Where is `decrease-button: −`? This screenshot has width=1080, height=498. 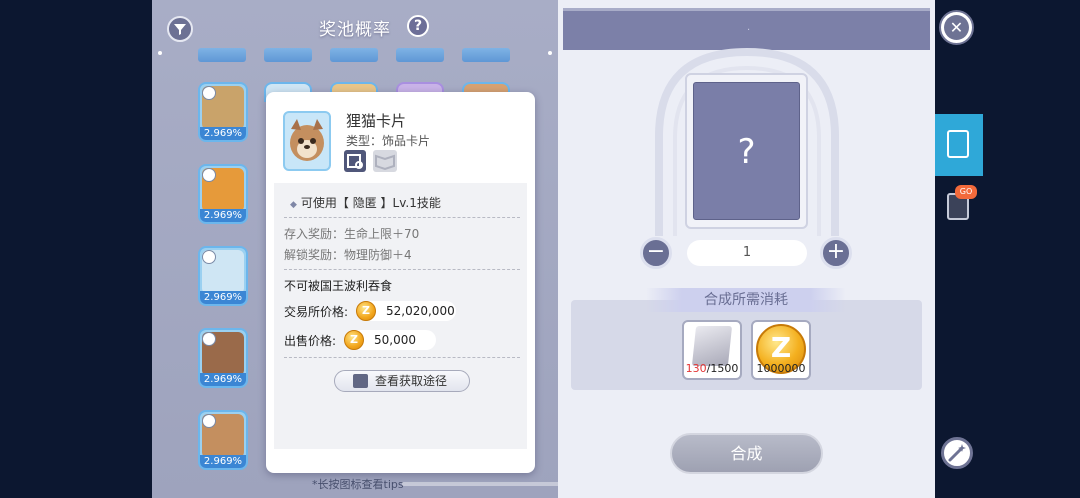
decrease-button: − is located at coordinates (656, 253).